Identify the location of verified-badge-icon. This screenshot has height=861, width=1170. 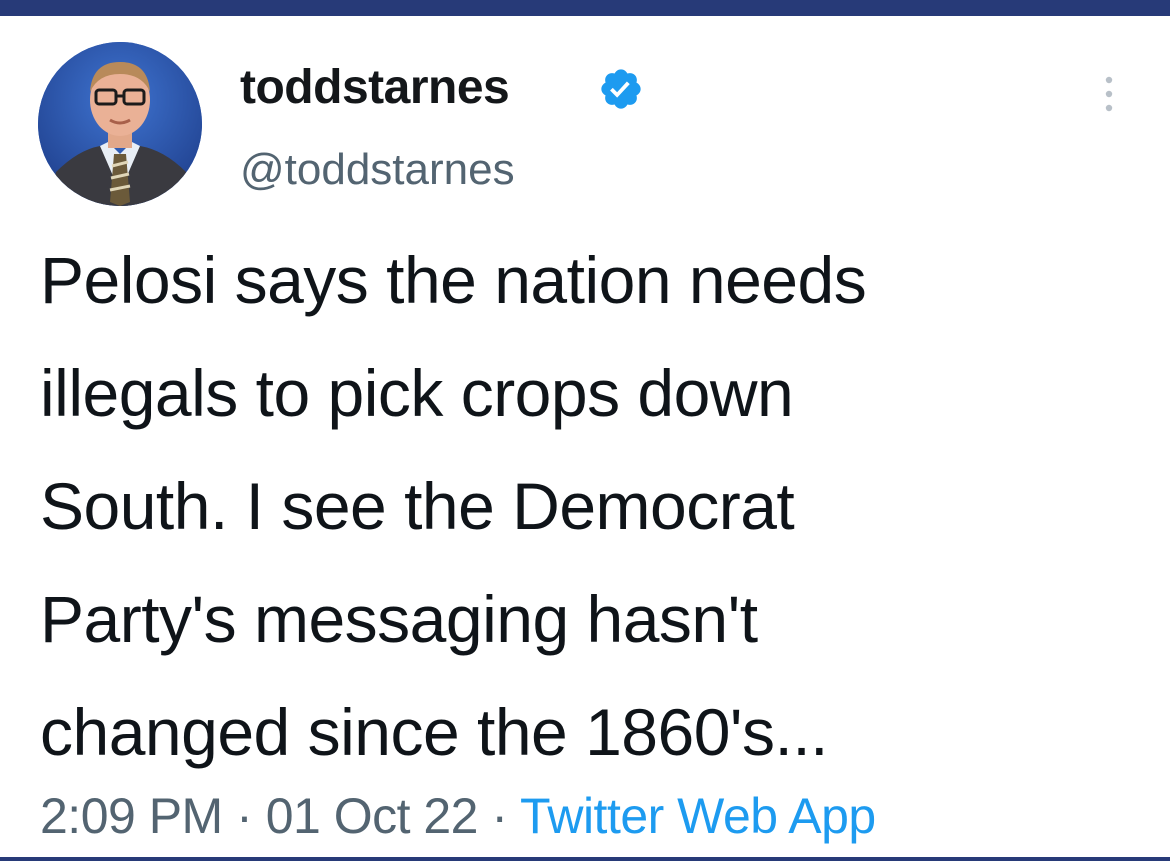
(621, 89).